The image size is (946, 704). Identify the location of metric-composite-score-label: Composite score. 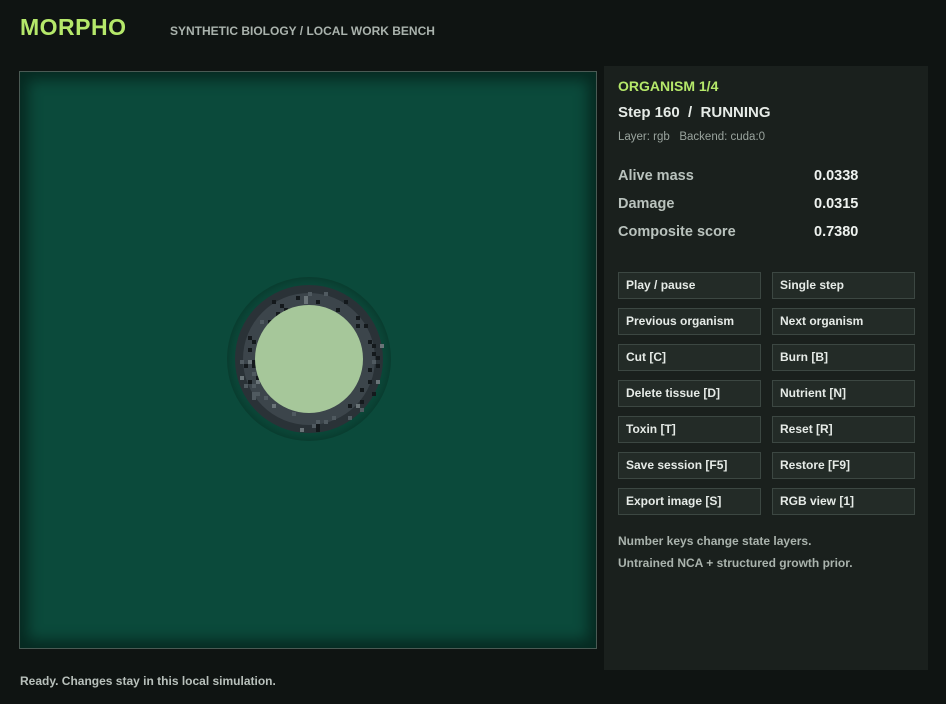
(677, 232).